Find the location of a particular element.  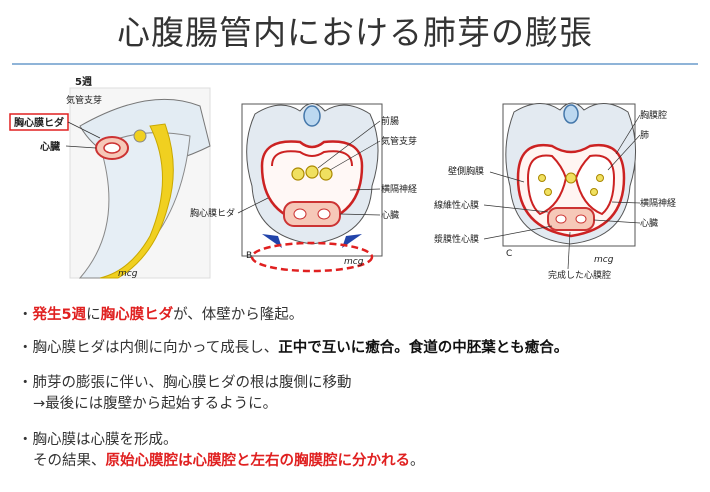

title-divider is located at coordinates (355, 64).